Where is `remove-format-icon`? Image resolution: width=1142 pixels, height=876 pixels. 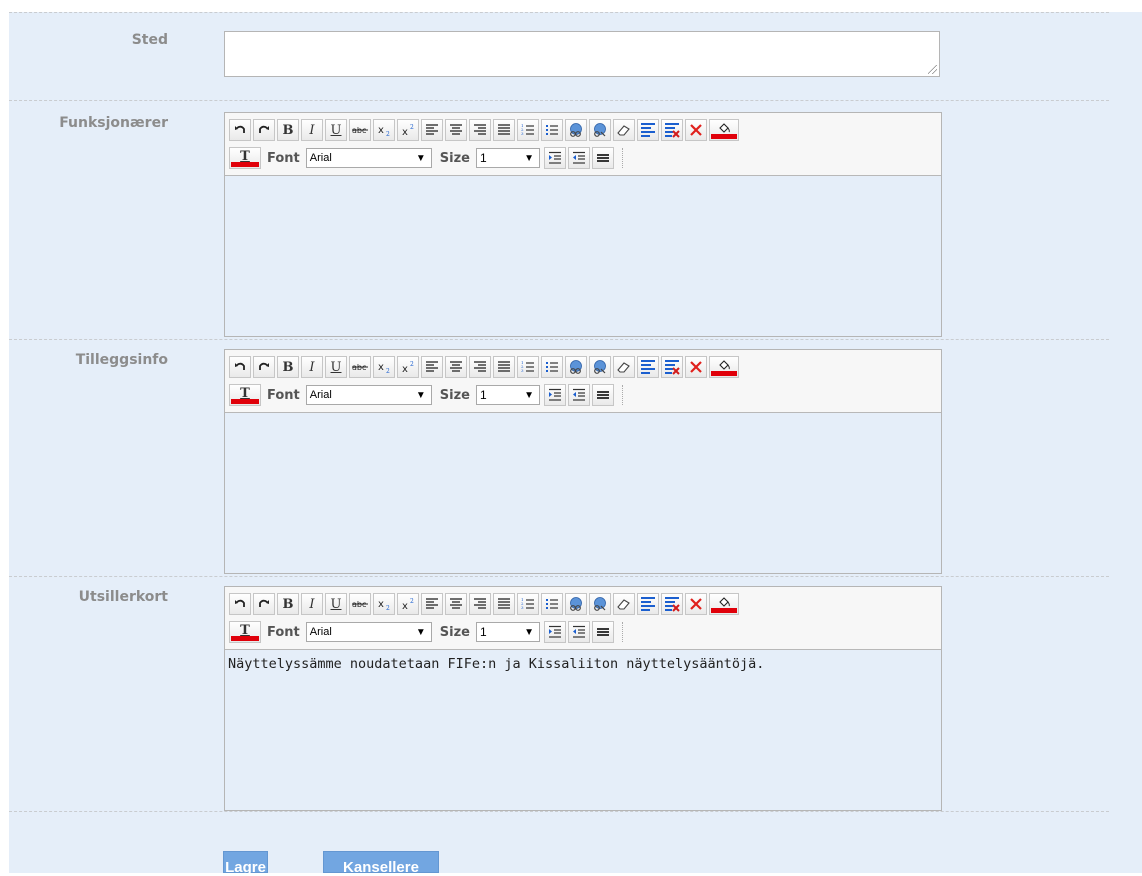 remove-format-icon is located at coordinates (672, 367).